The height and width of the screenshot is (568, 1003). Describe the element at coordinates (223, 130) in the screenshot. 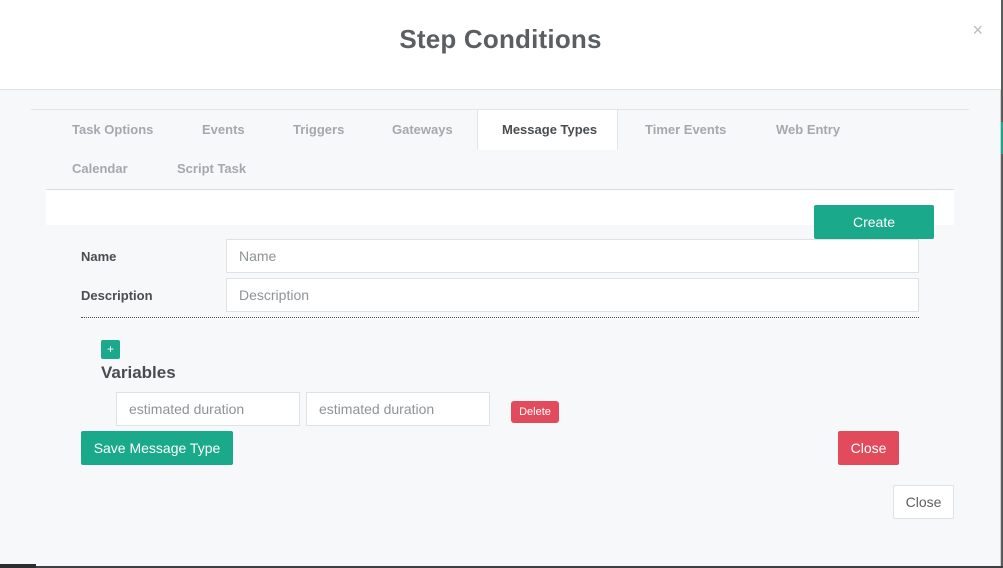

I see `tab-events: Events` at that location.